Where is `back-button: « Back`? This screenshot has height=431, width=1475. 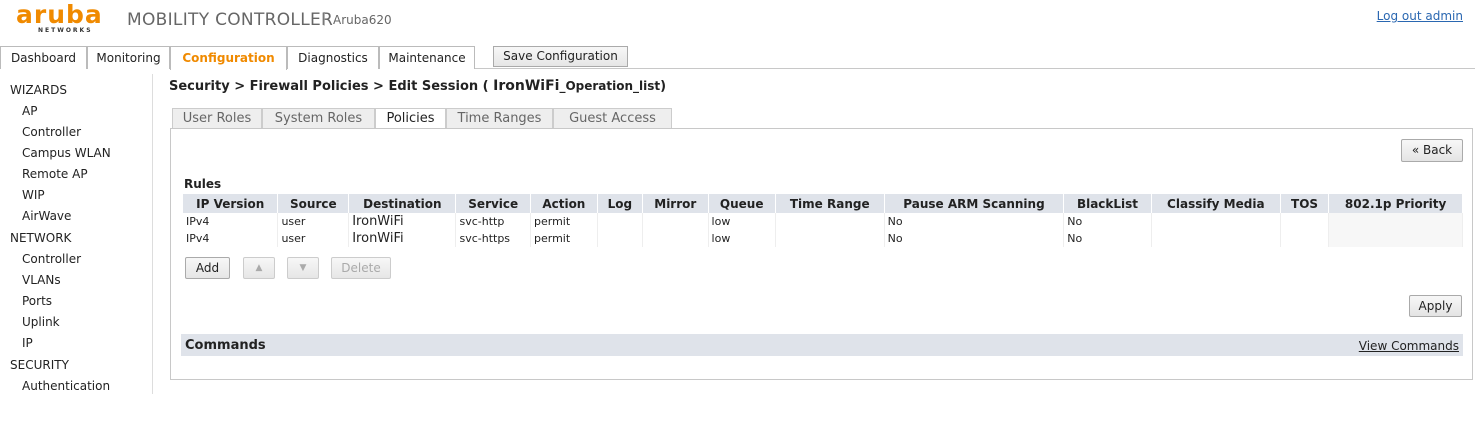 back-button: « Back is located at coordinates (1432, 150).